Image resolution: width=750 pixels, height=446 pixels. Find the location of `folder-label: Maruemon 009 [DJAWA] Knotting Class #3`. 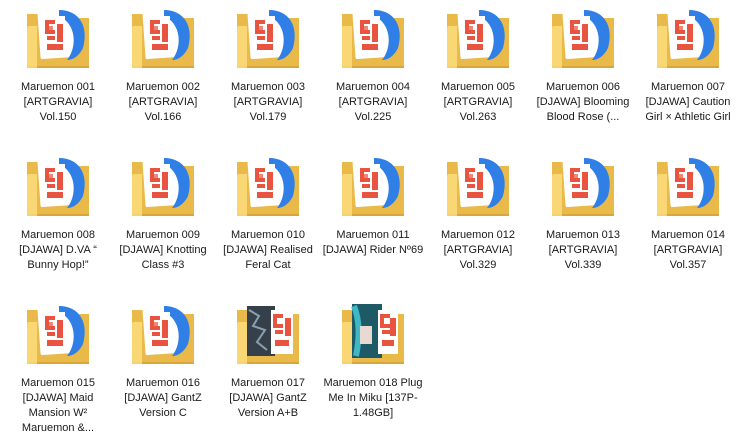

folder-label: Maruemon 009 [DJAWA] Knotting Class #3 is located at coordinates (163, 250).